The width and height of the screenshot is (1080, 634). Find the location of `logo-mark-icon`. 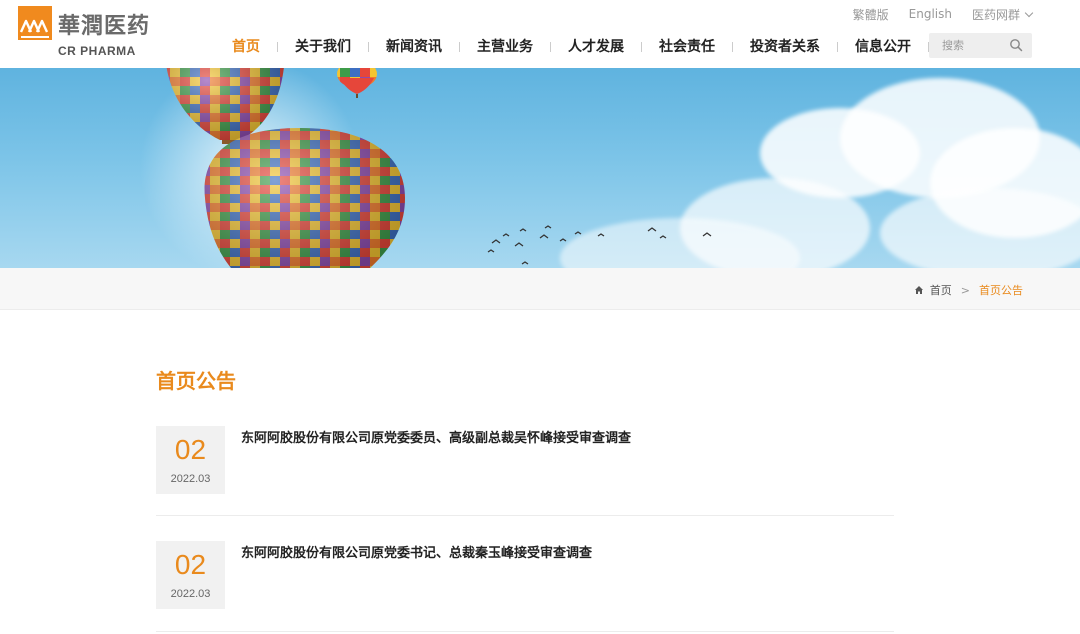

logo-mark-icon is located at coordinates (35, 23).